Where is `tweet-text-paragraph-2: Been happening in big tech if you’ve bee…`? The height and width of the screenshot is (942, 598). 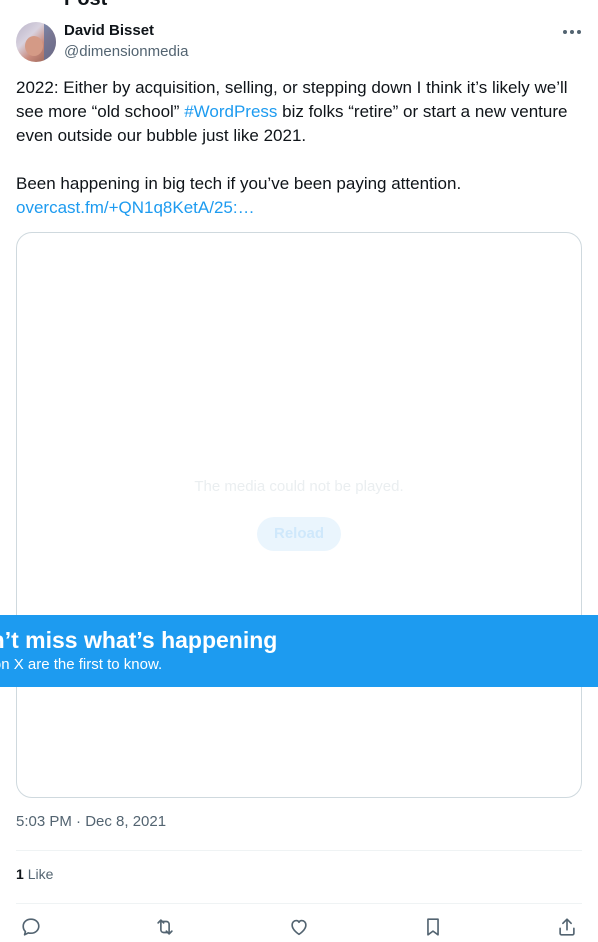
tweet-text-paragraph-2: Been happening in big tech if you’ve bee… is located at coordinates (239, 183).